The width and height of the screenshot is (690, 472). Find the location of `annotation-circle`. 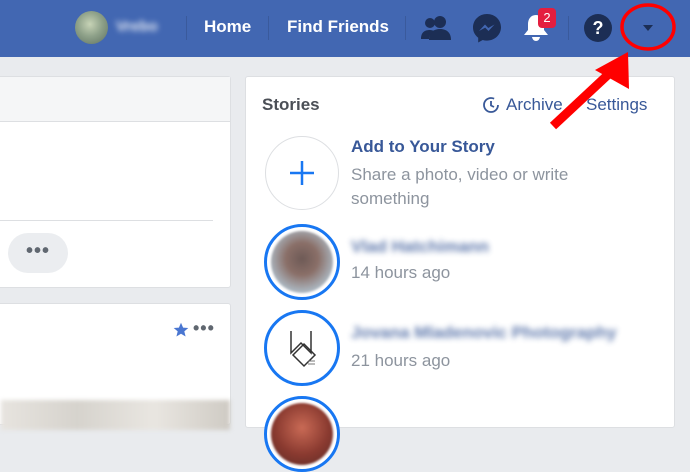

annotation-circle is located at coordinates (648, 27).